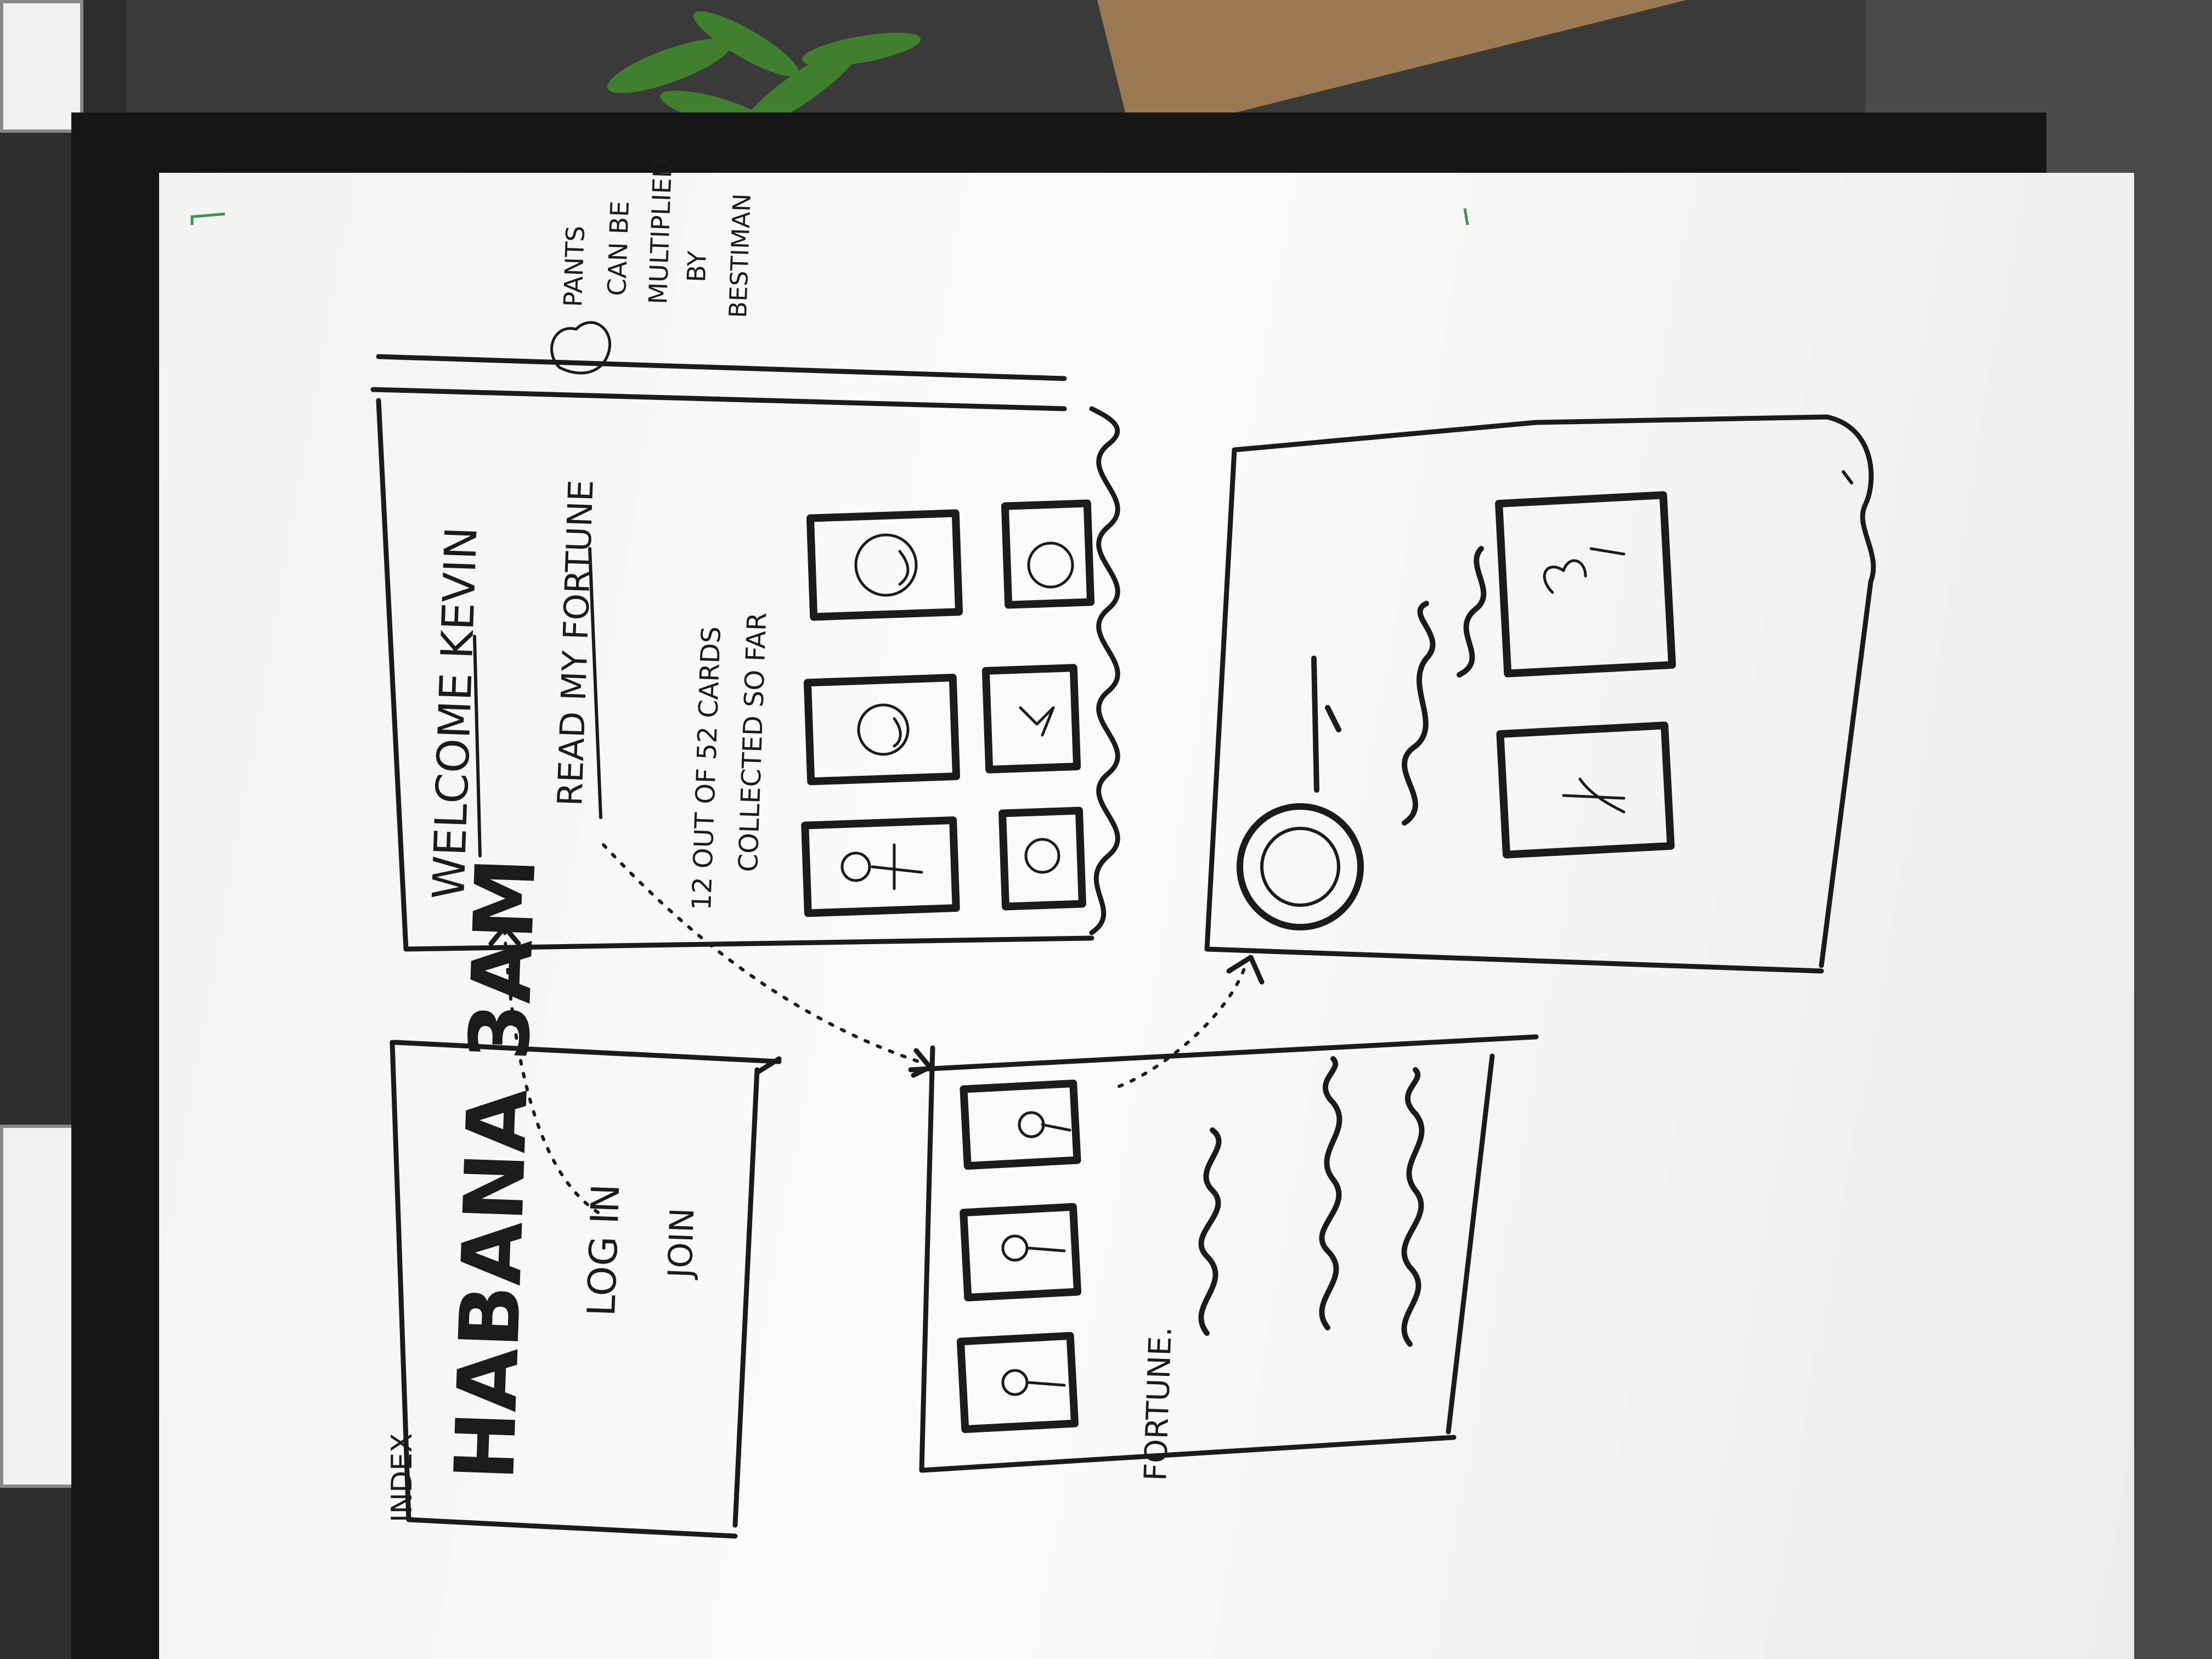 Image resolution: width=2212 pixels, height=1659 pixels. I want to click on note-line: BY, so click(696, 266).